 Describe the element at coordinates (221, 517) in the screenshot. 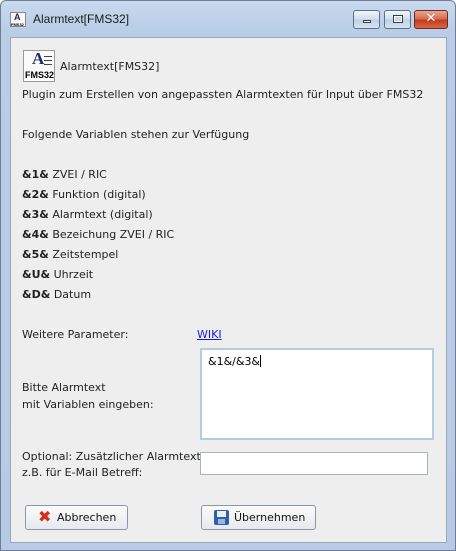

I see `save-icon` at that location.